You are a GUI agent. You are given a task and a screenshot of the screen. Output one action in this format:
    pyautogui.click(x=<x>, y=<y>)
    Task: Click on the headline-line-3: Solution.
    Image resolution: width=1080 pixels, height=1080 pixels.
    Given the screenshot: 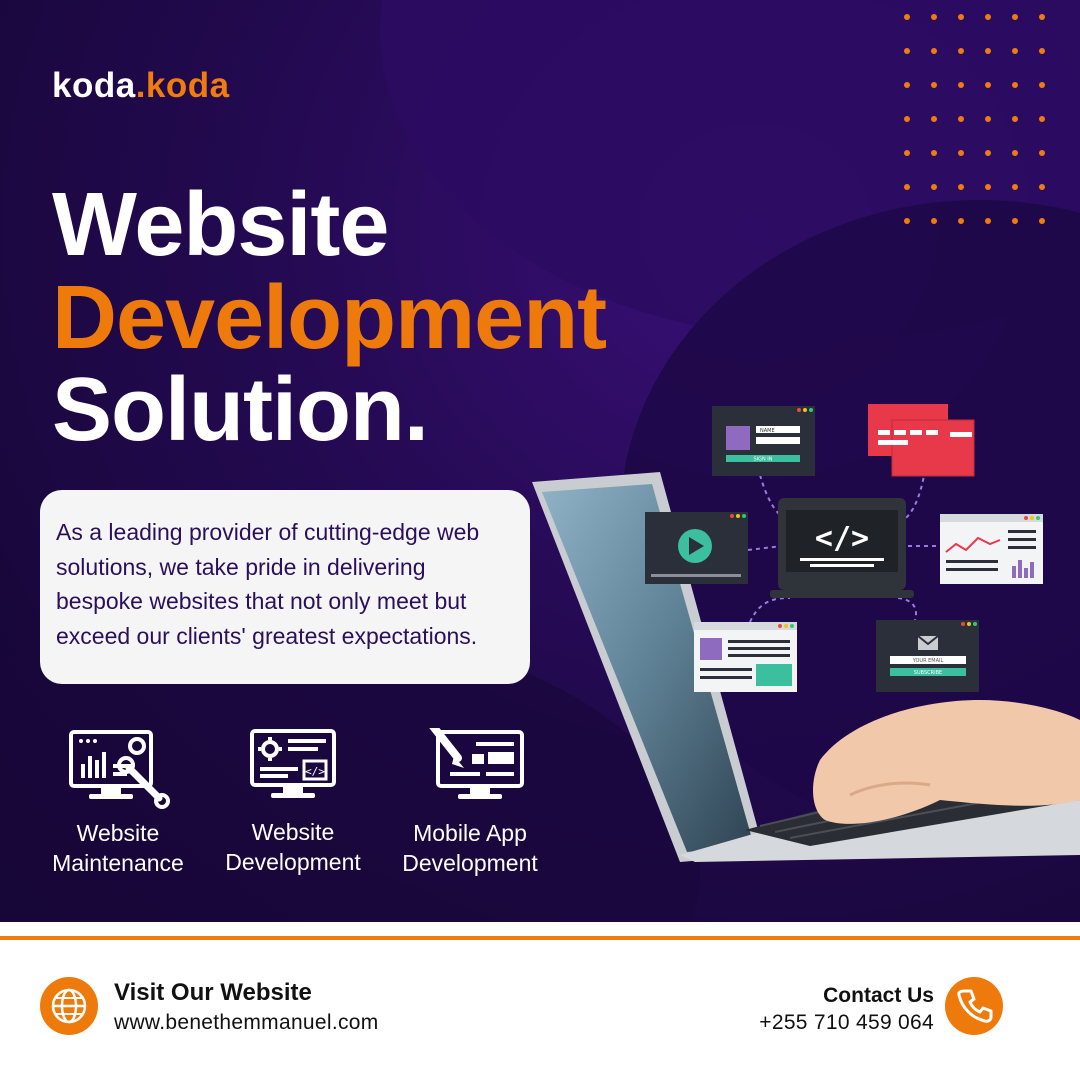 What is the action you would take?
    pyautogui.click(x=240, y=410)
    